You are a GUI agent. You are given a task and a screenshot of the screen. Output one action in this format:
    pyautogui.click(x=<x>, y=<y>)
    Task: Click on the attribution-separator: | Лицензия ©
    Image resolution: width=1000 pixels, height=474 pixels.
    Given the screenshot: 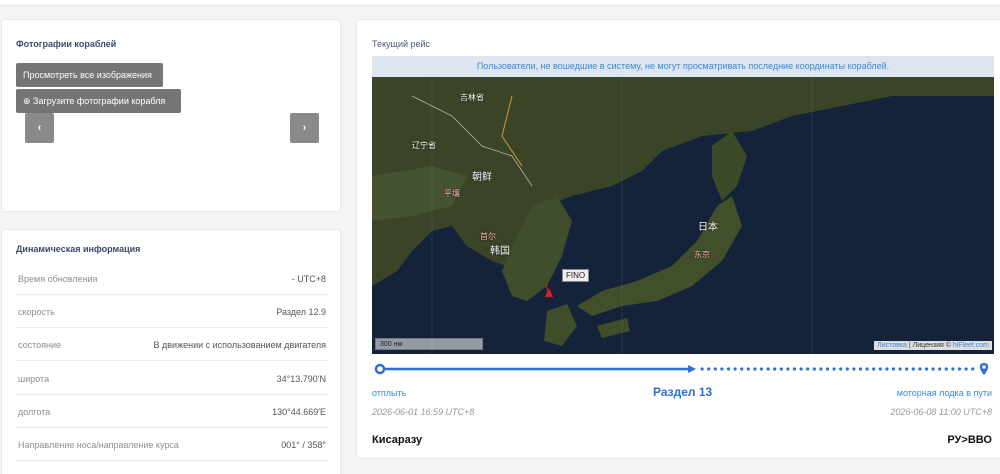 What is the action you would take?
    pyautogui.click(x=929, y=345)
    